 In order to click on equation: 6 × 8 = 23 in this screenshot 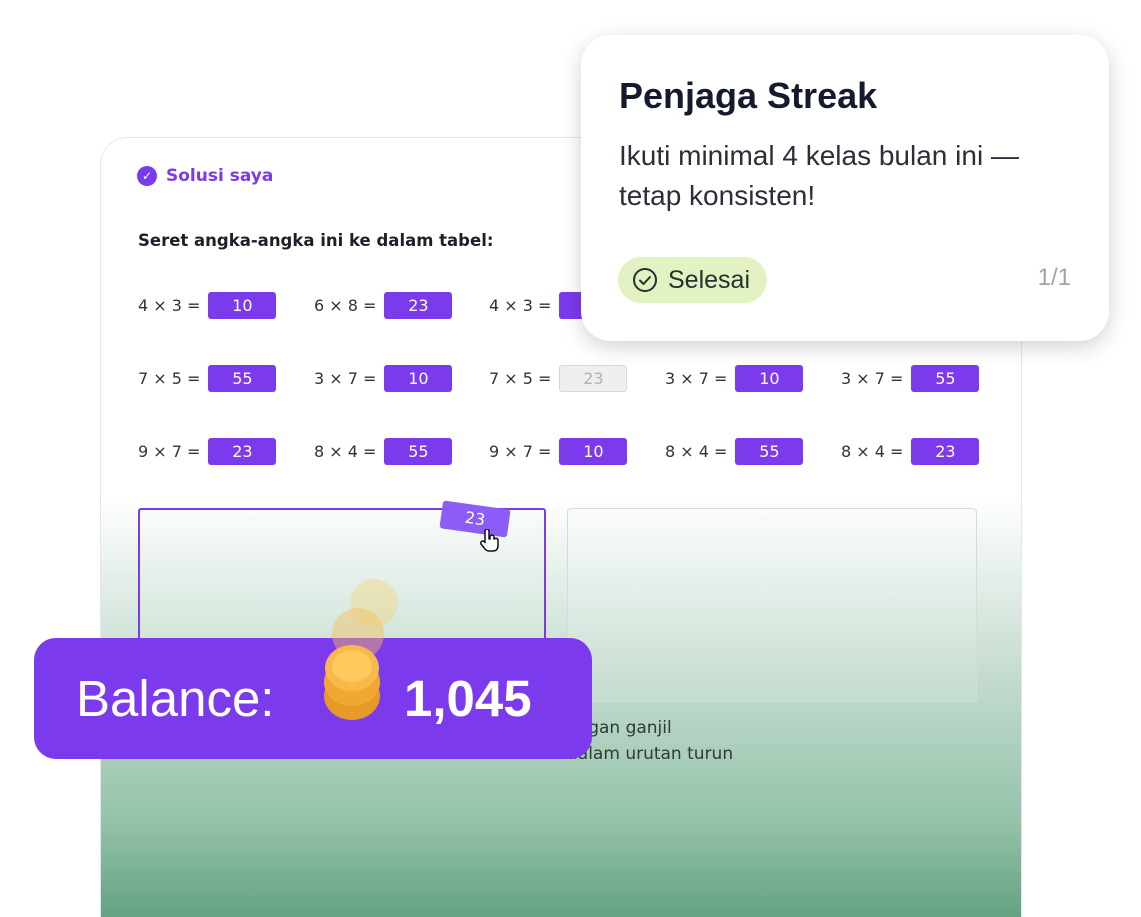, I will do `click(383, 305)`.